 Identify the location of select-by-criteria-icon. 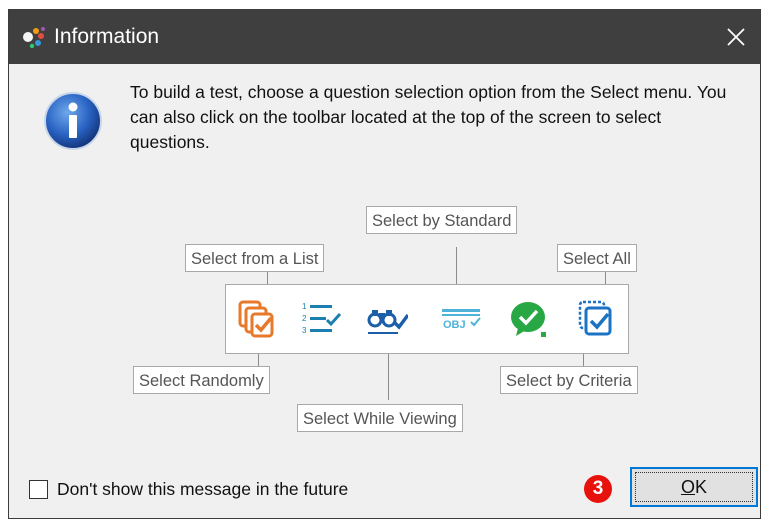
(529, 319).